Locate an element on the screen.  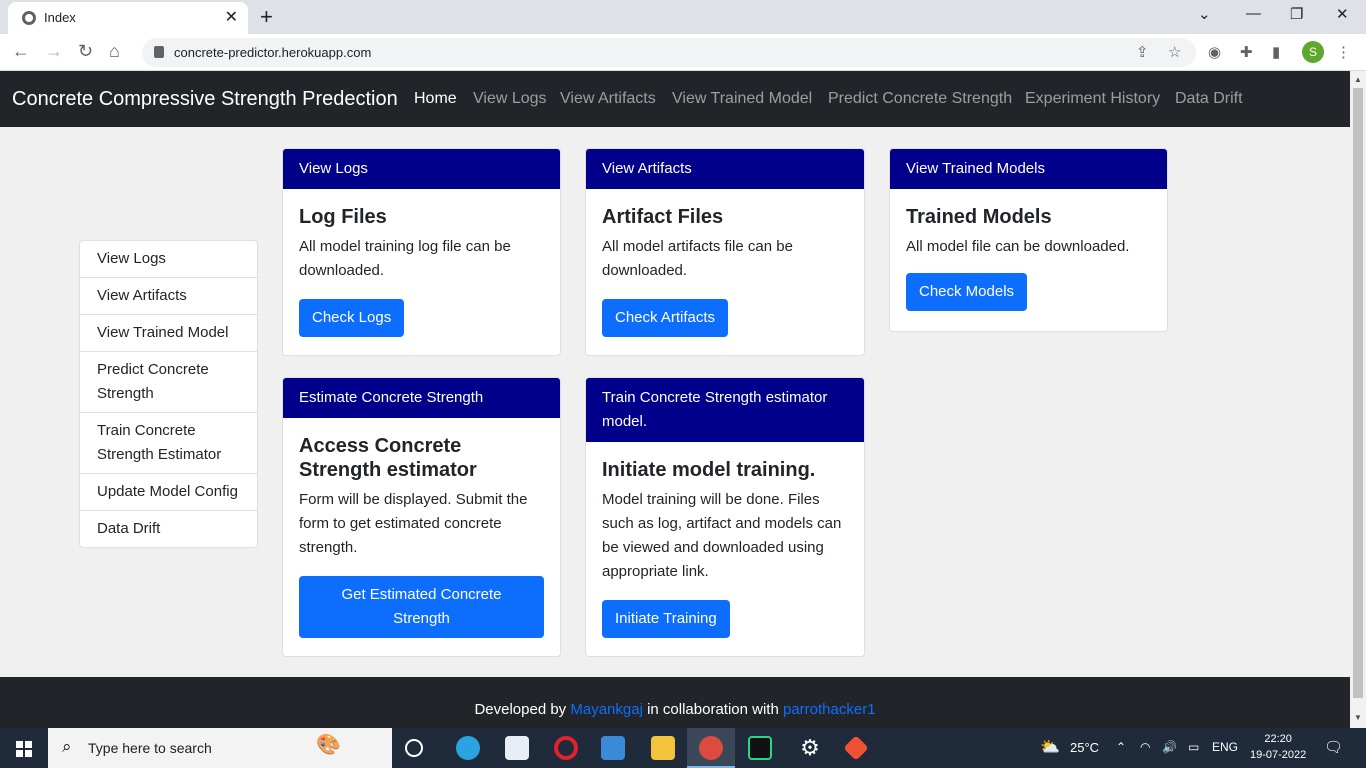
puzzle-icon: ✚ is located at coordinates (1246, 52).